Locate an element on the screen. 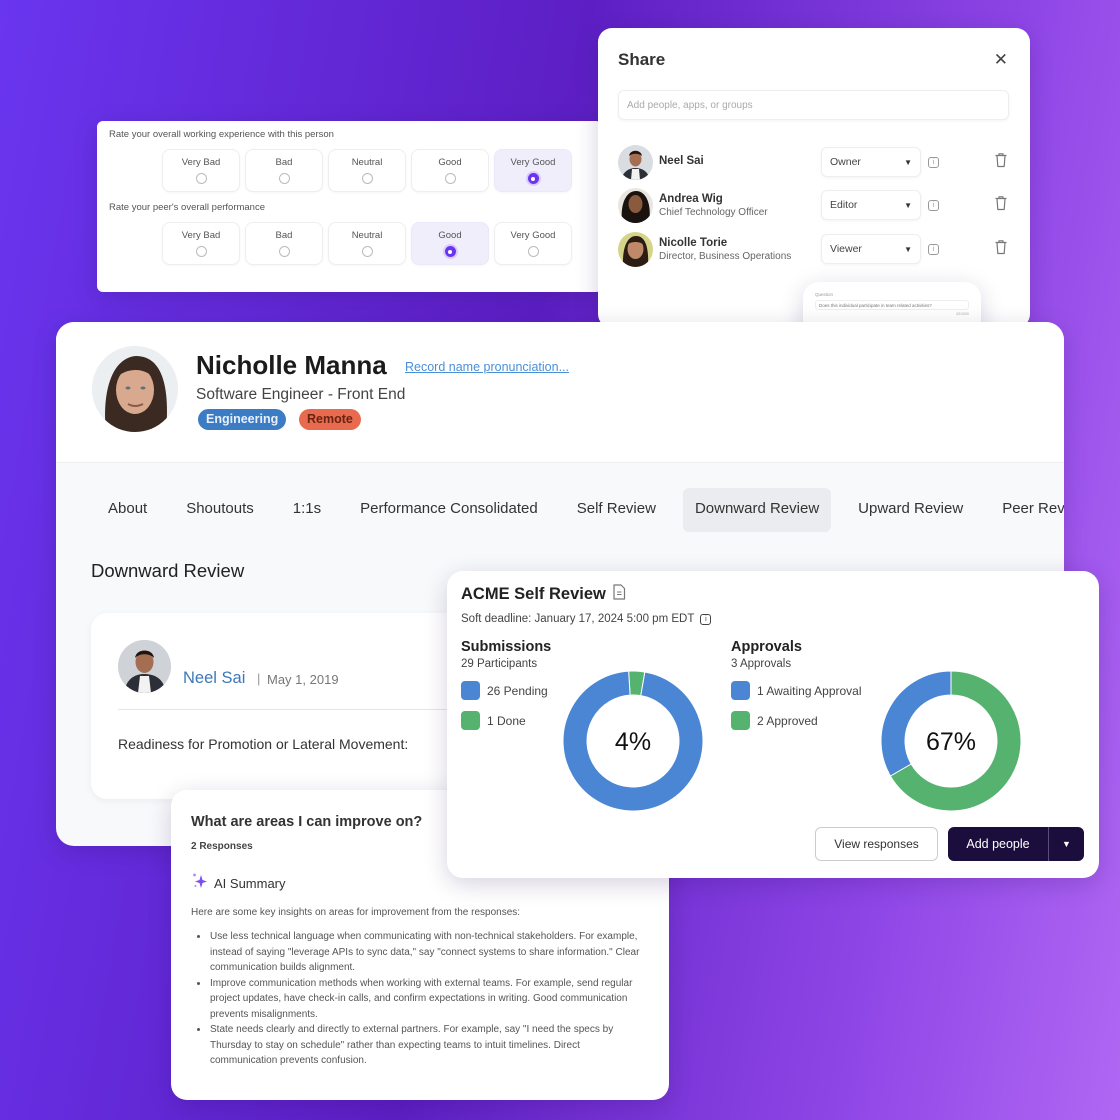 The height and width of the screenshot is (1120, 1120). tag-engineering: Engineering is located at coordinates (242, 419).